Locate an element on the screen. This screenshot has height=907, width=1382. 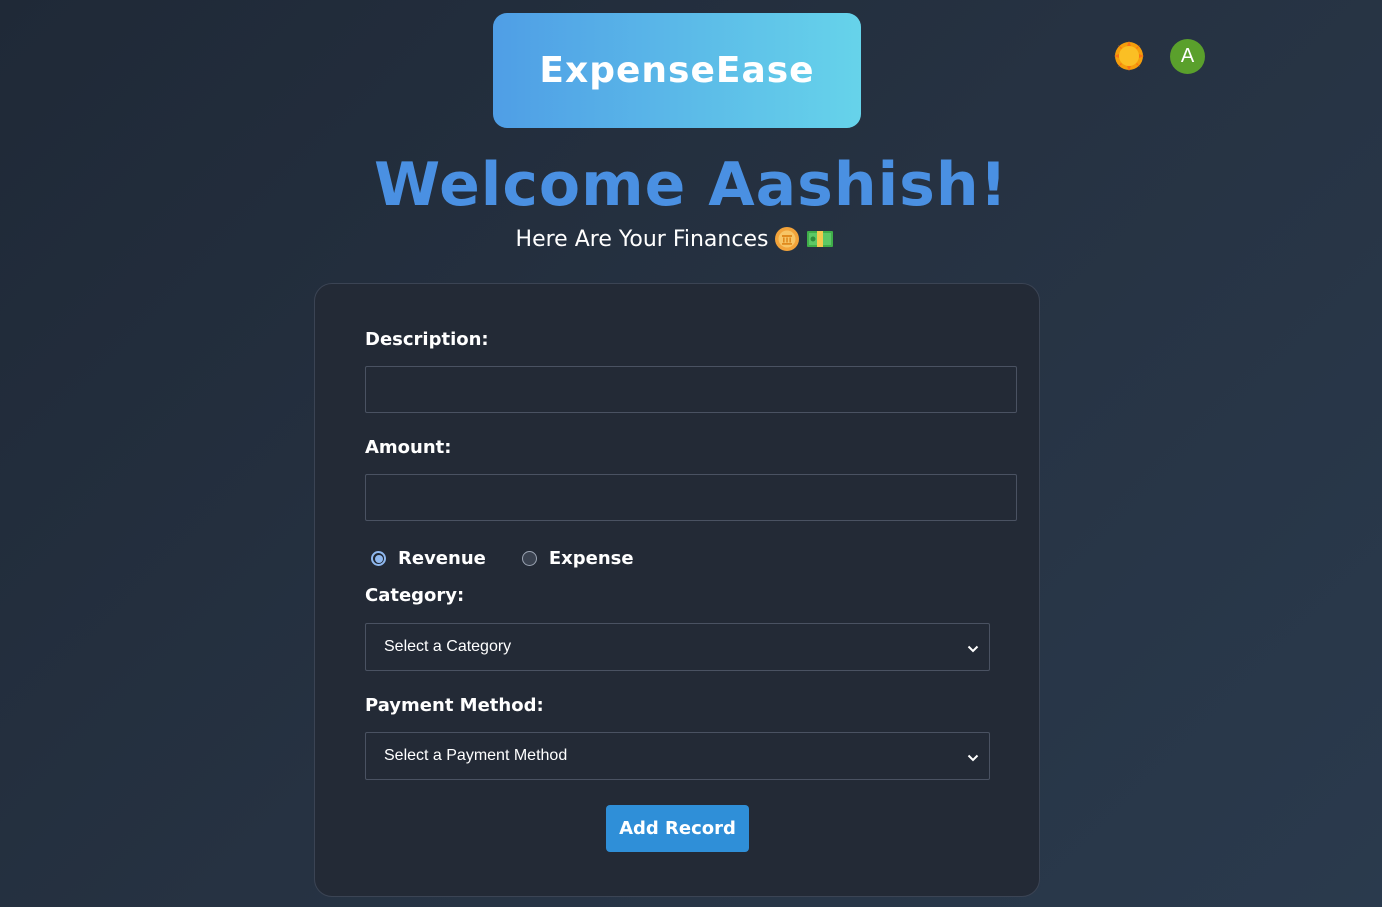
amount-input is located at coordinates (691, 497).